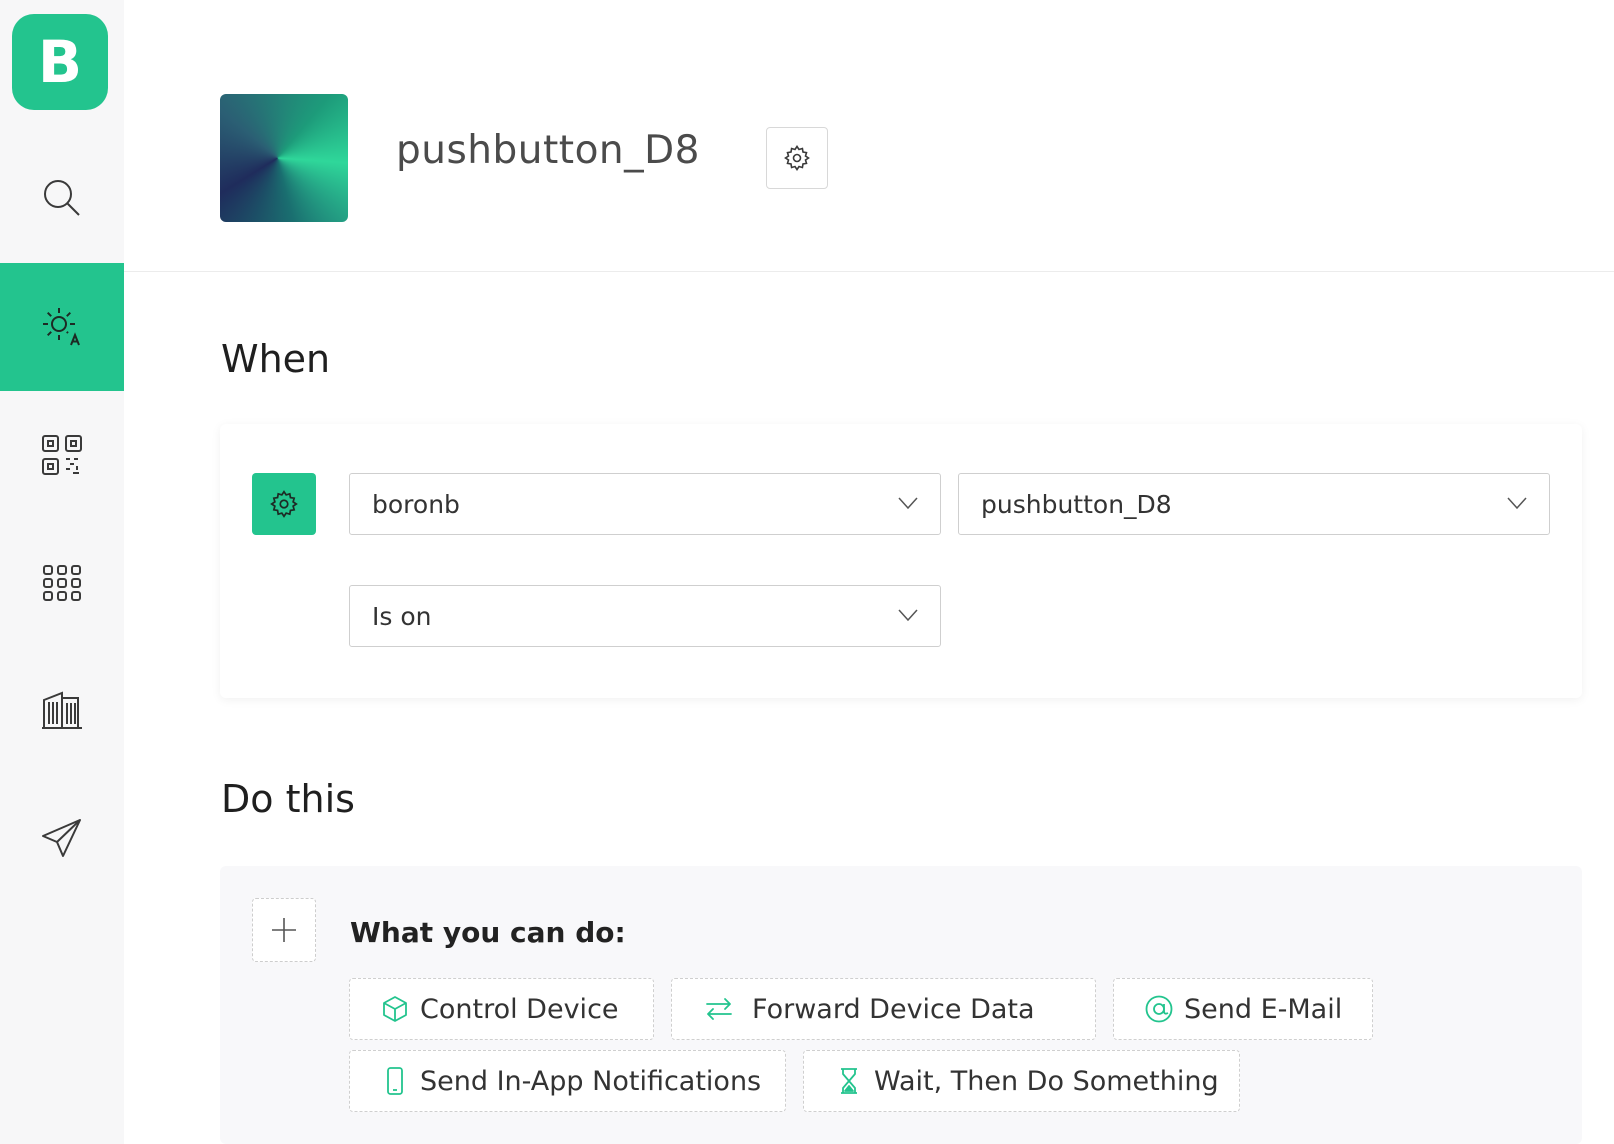 The height and width of the screenshot is (1144, 1614). What do you see at coordinates (645, 504) in the screenshot?
I see `device-select: boronb` at bounding box center [645, 504].